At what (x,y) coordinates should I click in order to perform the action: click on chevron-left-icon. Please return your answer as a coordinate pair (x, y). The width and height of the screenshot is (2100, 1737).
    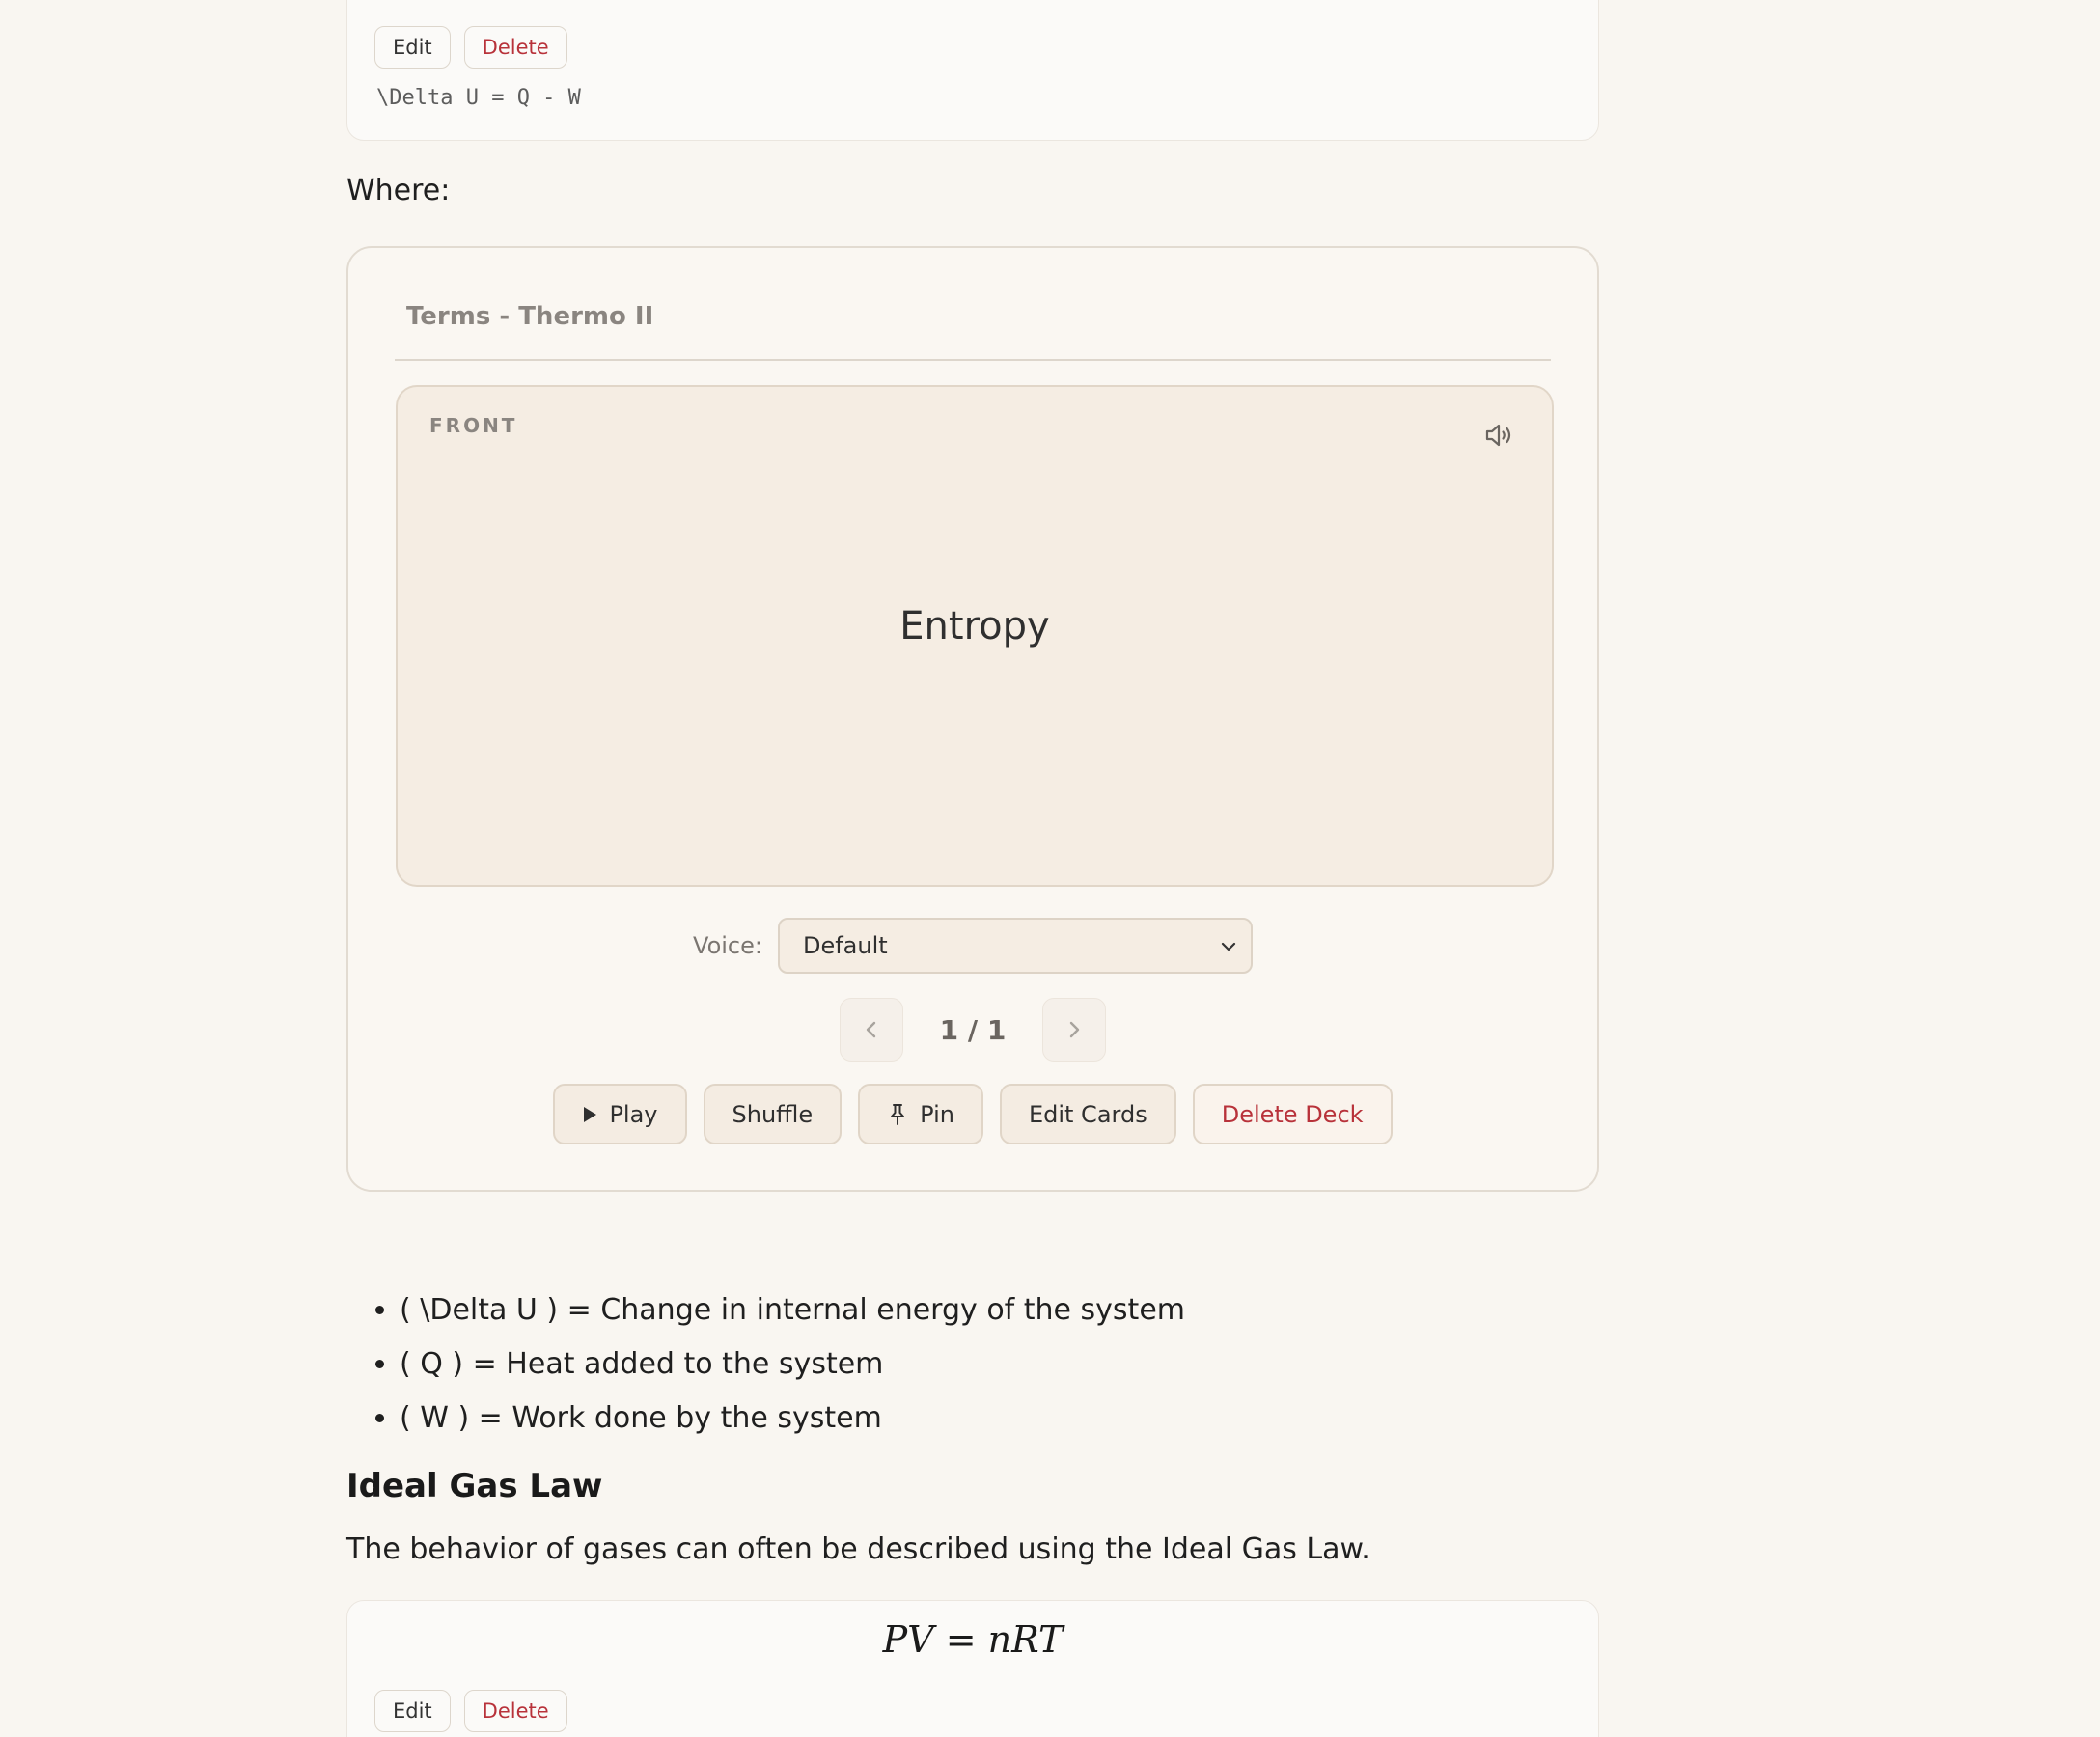
    Looking at the image, I should click on (870, 1029).